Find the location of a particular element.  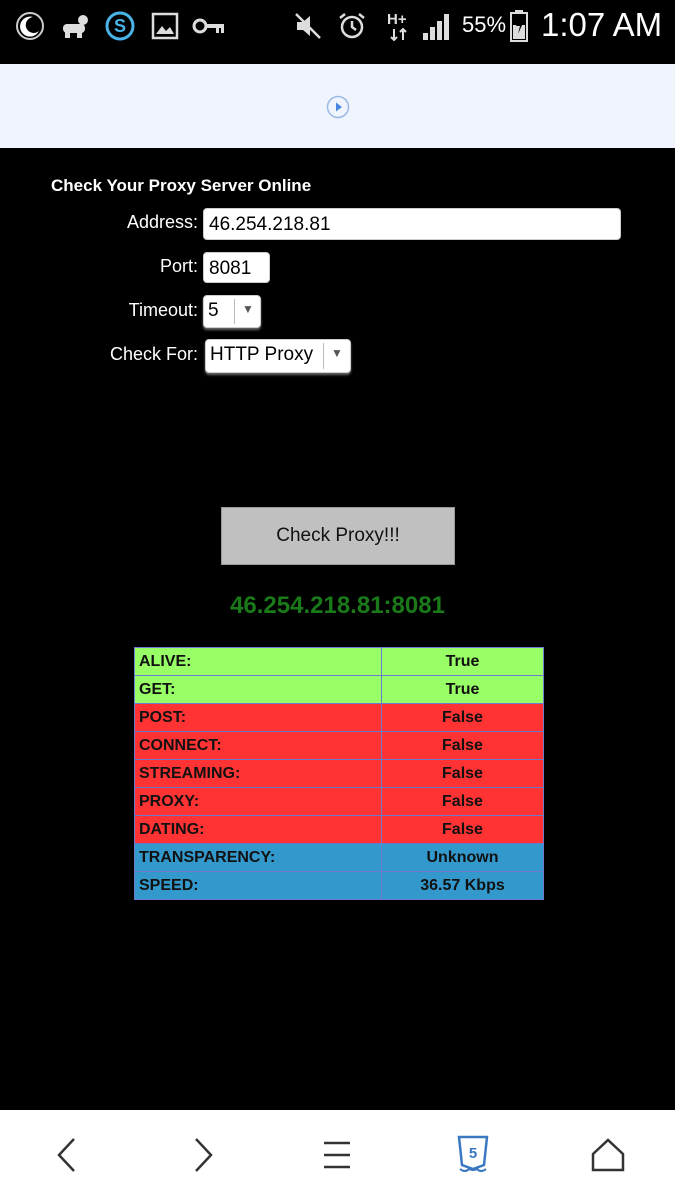

forward-icon is located at coordinates (204, 1155).